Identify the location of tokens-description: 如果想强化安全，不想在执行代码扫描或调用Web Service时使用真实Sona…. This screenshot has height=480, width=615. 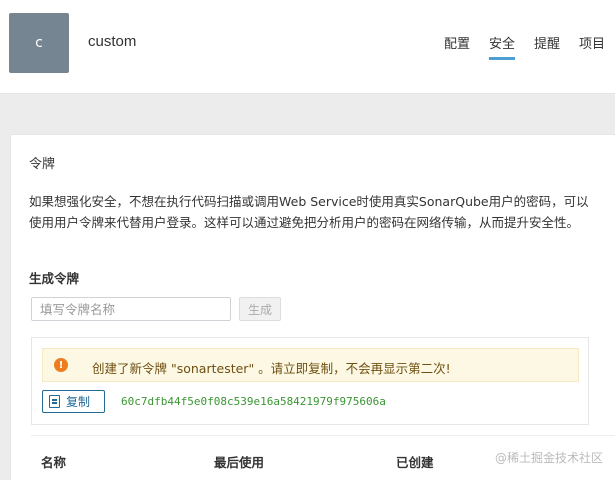
(309, 212).